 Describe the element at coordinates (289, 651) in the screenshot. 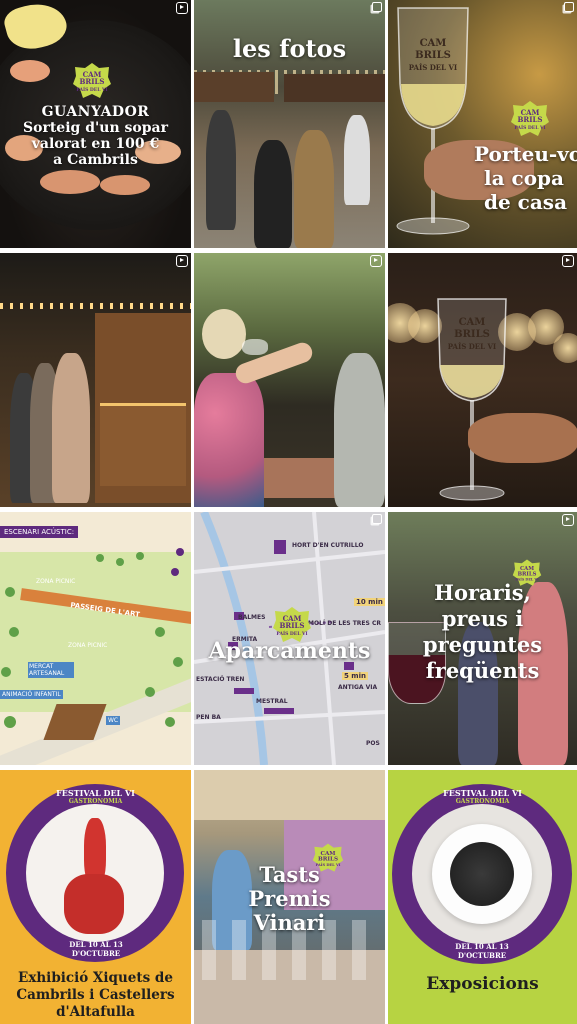

I see `aparcaments-title: Aparcaments` at that location.